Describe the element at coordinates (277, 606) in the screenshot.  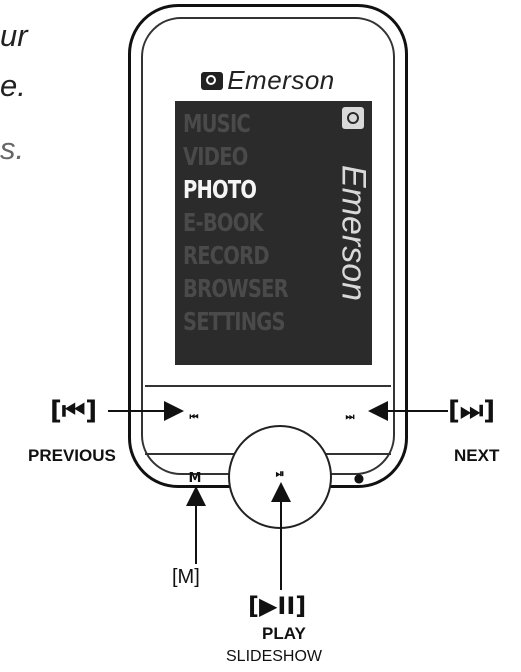
I see `play-callout-symbol: [▶II]` at that location.